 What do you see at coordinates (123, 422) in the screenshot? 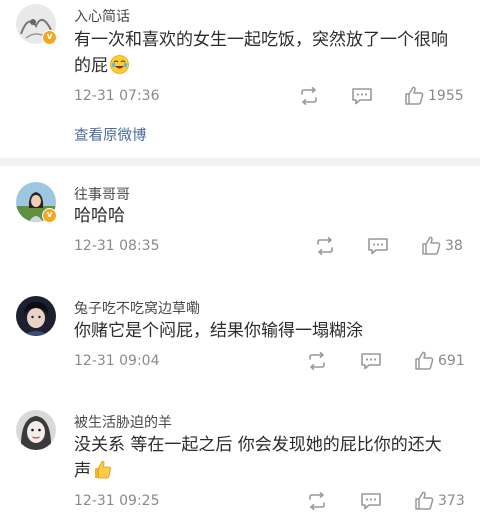
I see `username: 被生活胁迫的羊` at bounding box center [123, 422].